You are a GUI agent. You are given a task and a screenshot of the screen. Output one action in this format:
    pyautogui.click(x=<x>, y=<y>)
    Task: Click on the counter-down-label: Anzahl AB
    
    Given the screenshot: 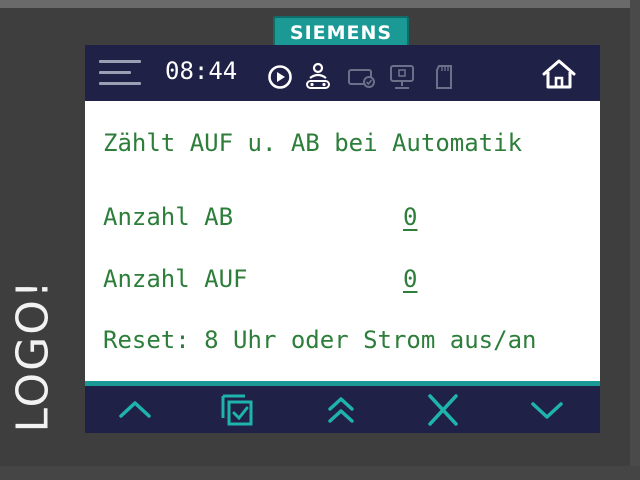 What is the action you would take?
    pyautogui.click(x=168, y=217)
    